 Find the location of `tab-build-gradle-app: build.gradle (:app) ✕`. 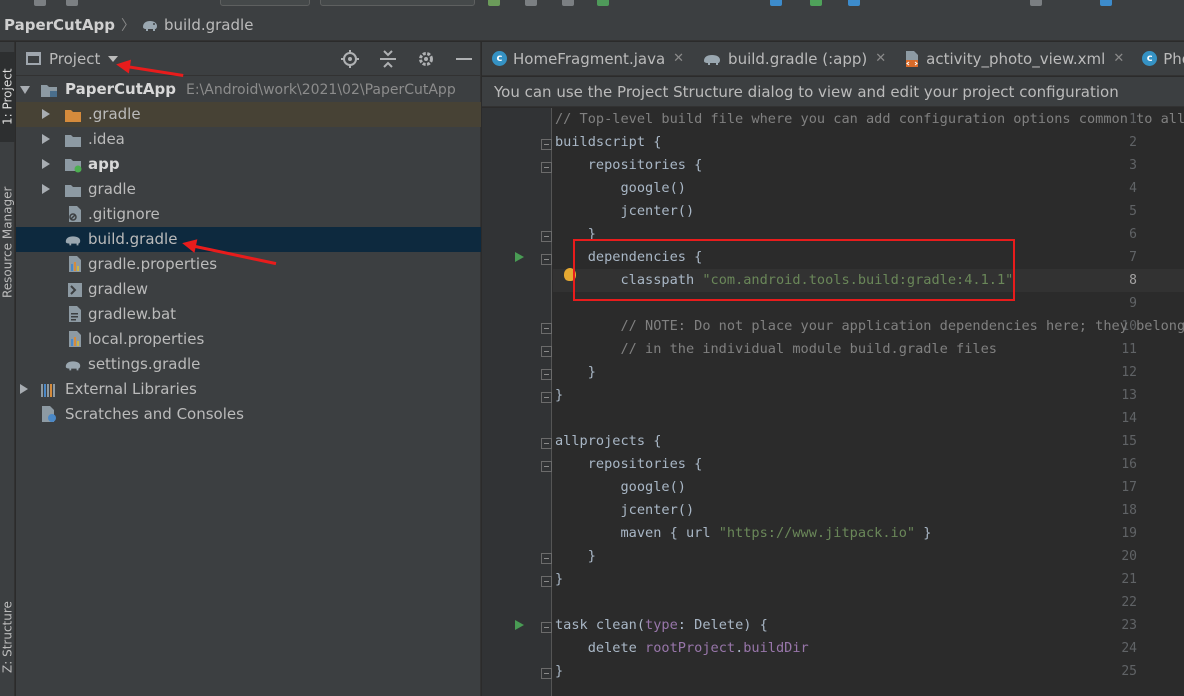

tab-build-gradle-app: build.gradle (:app) ✕ is located at coordinates (793, 58).